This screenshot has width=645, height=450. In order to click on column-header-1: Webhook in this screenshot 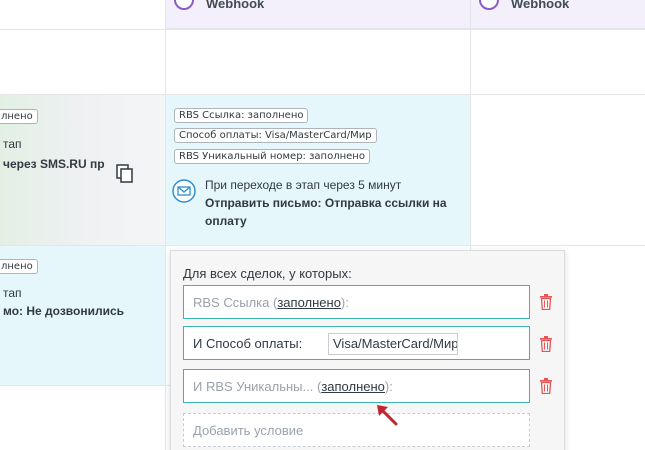, I will do `click(318, 14)`.